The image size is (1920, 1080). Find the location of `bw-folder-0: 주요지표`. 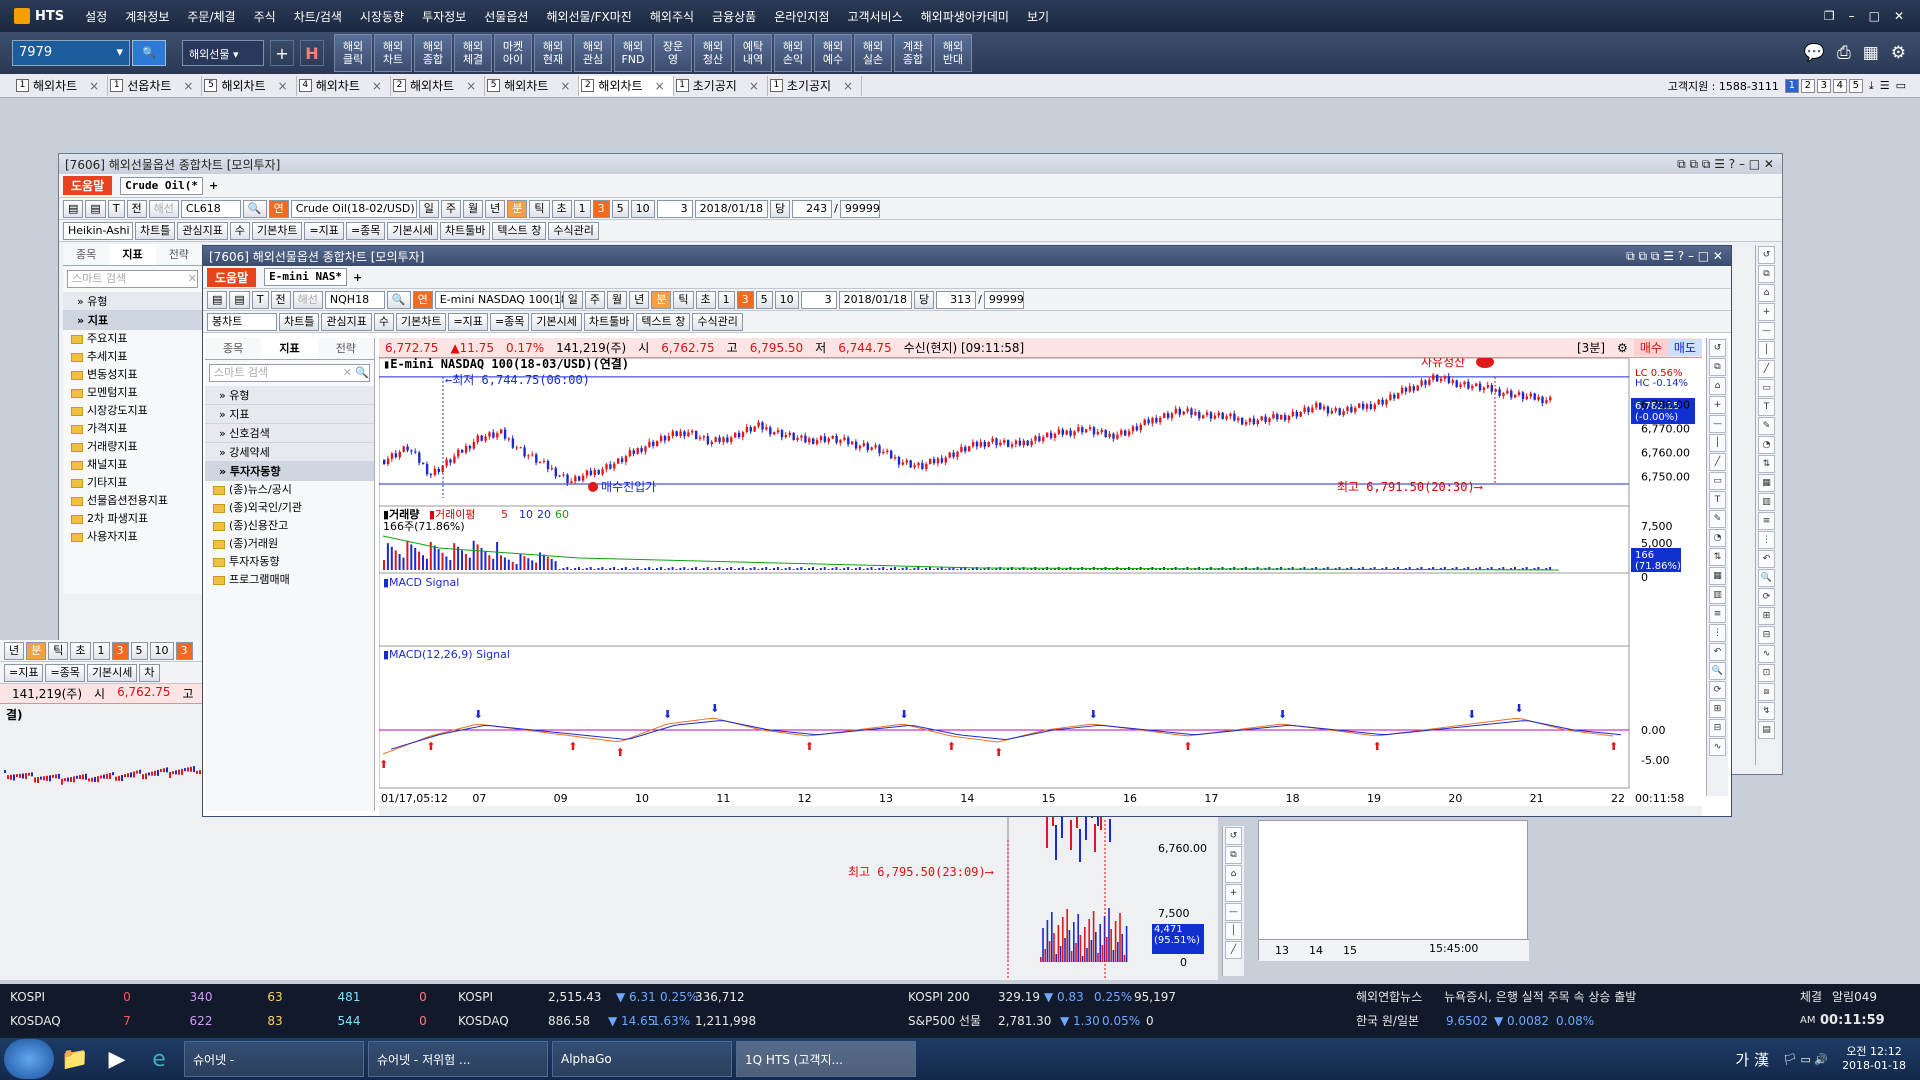

bw-folder-0: 주요지표 is located at coordinates (132, 339).